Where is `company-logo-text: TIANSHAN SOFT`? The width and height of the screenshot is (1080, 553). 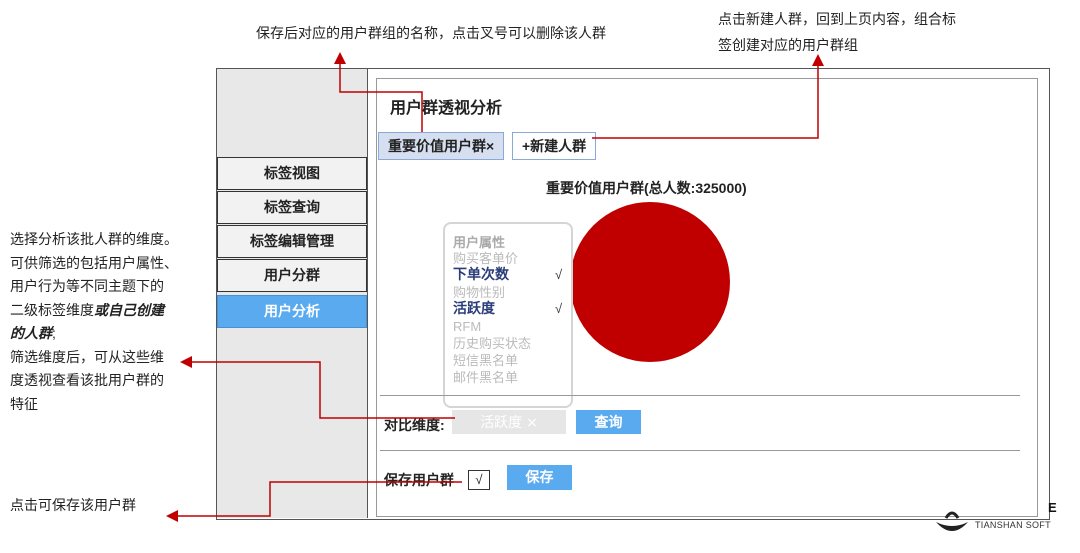
company-logo-text: TIANSHAN SOFT is located at coordinates (1013, 525).